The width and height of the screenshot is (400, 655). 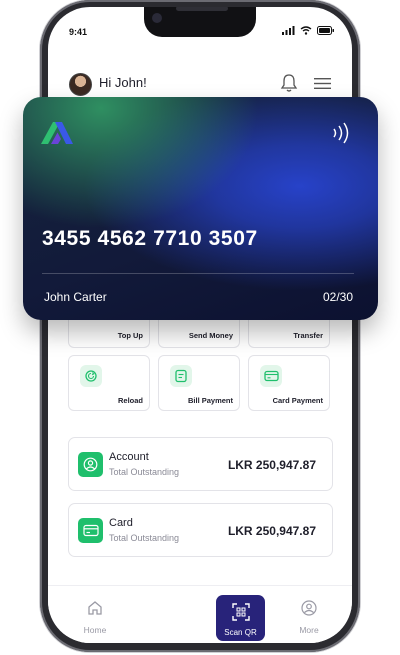 I want to click on bill-icon, so click(x=181, y=376).